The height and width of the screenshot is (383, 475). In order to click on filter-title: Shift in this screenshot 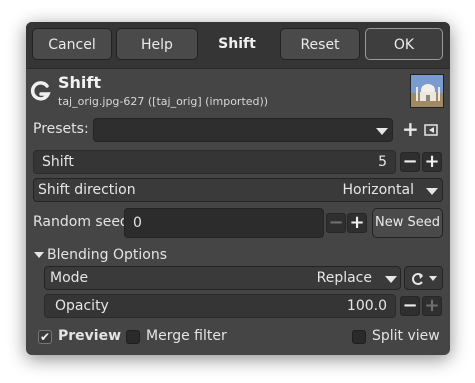, I will do `click(80, 82)`.